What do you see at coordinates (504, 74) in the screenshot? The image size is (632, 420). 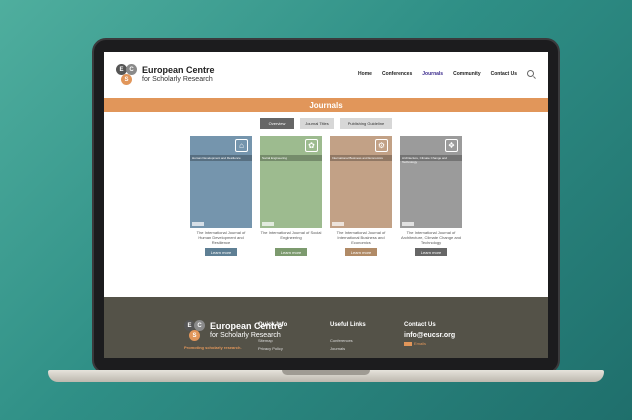 I see `nav-contact-us: Contact Us` at bounding box center [504, 74].